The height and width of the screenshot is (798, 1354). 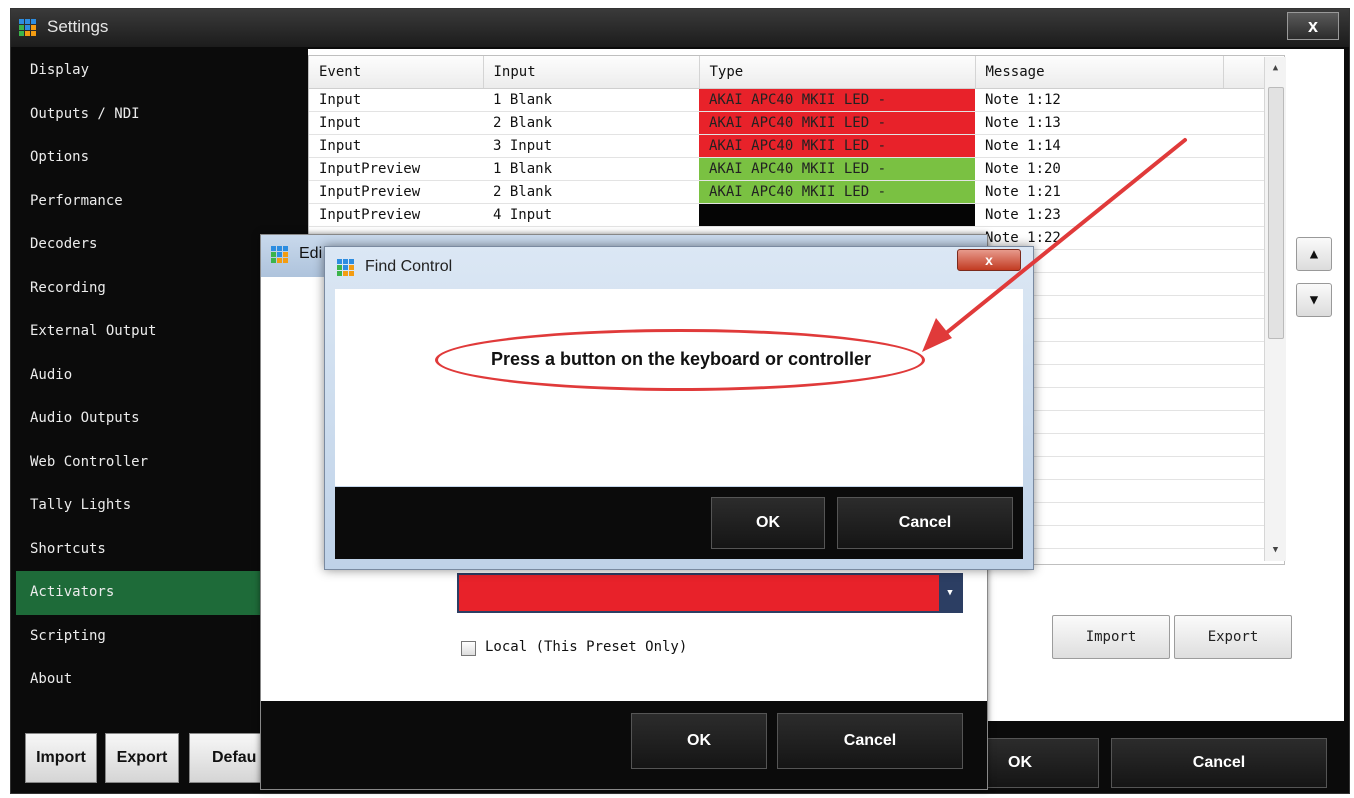 What do you see at coordinates (1276, 213) in the screenshot?
I see `scrollbar-thumb` at bounding box center [1276, 213].